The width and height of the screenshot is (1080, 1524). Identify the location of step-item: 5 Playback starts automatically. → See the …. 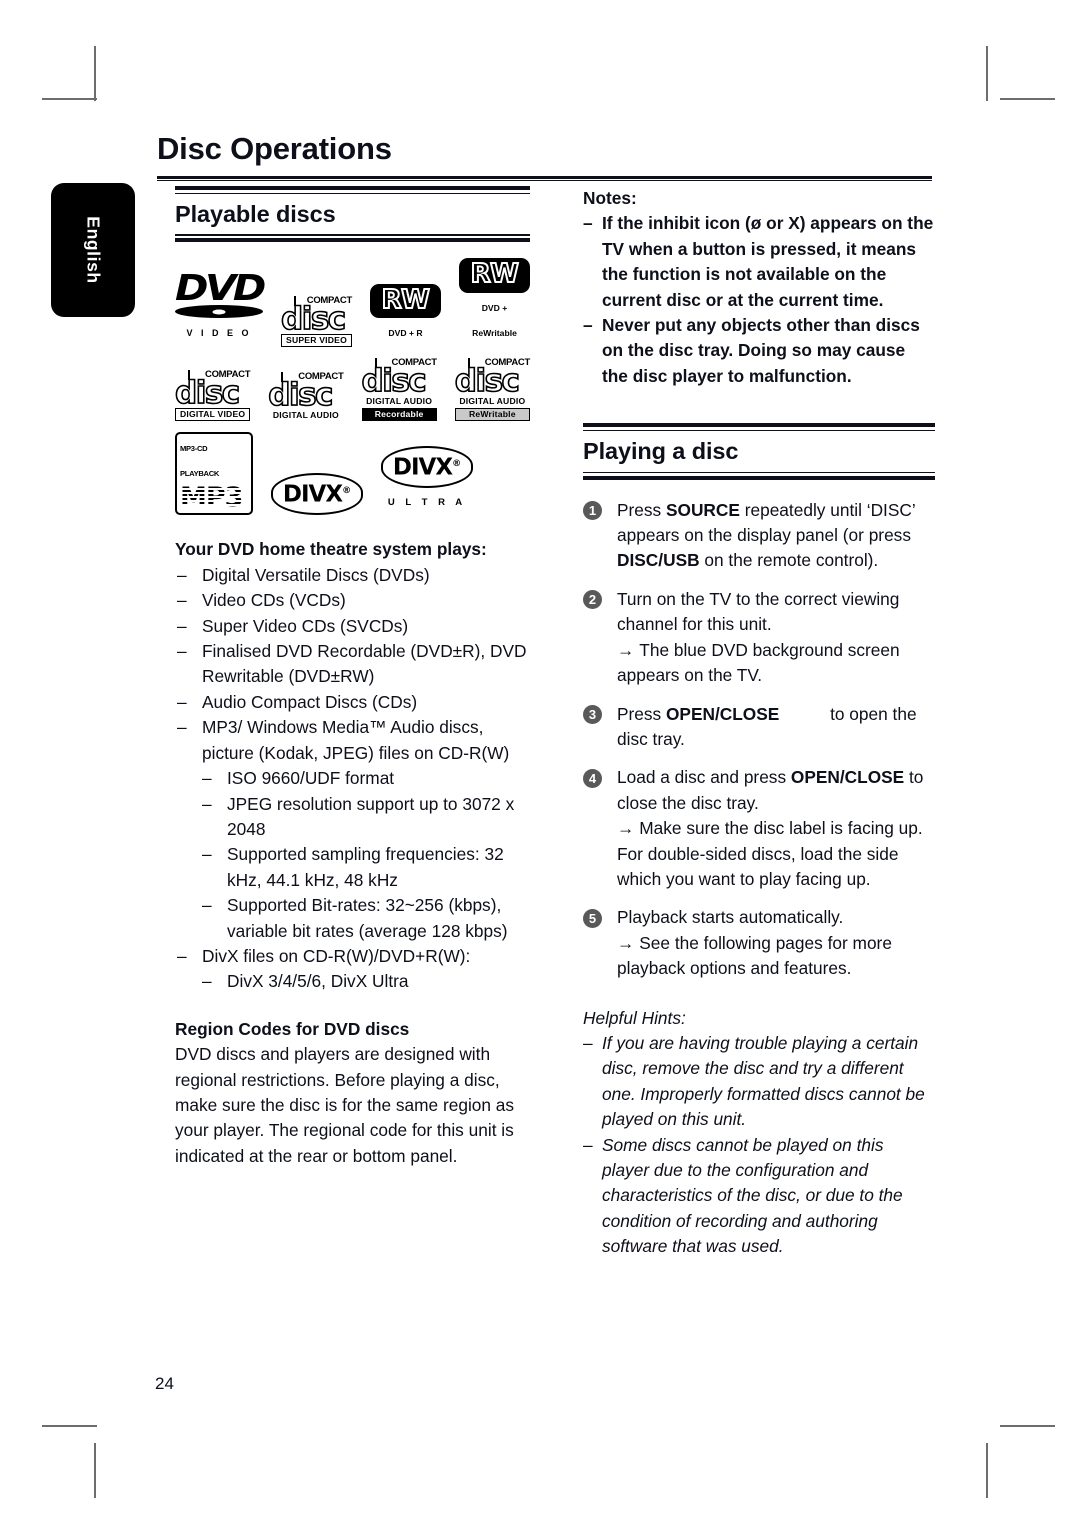
(759, 943).